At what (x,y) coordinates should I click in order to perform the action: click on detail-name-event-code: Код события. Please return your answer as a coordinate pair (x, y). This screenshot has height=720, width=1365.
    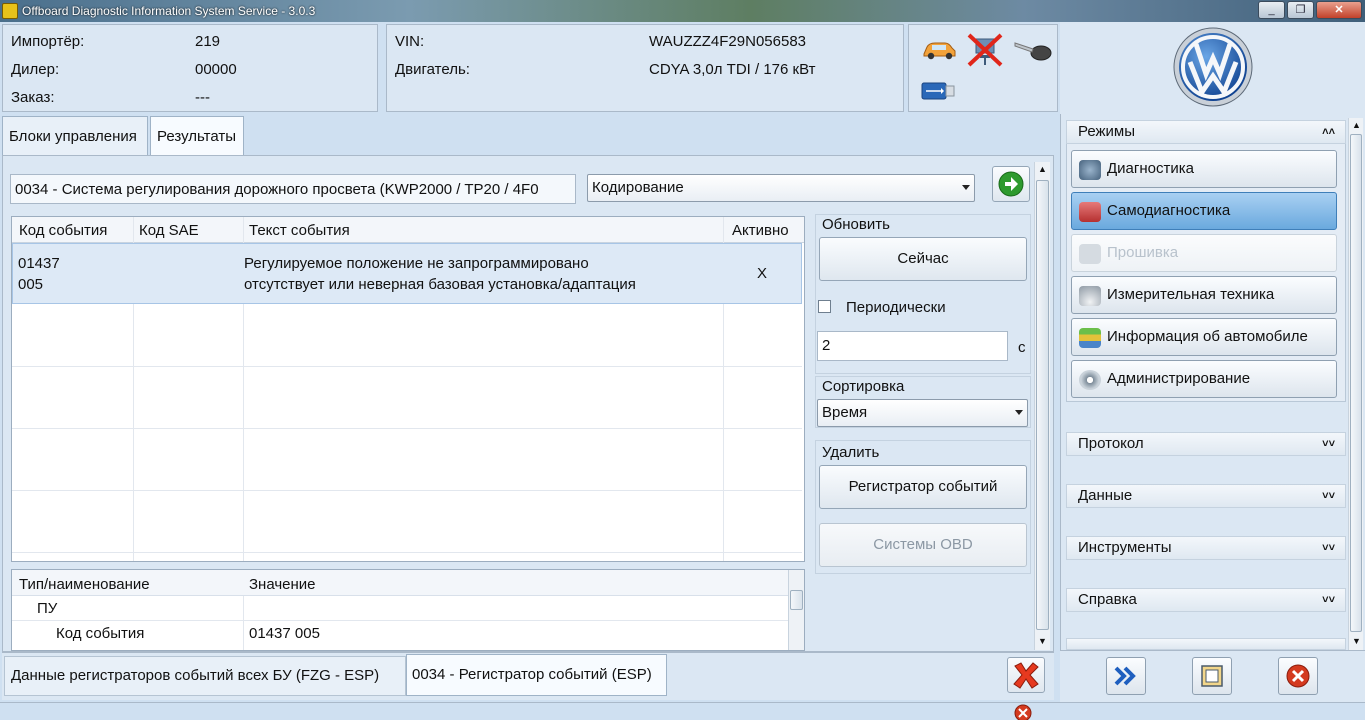
    Looking at the image, I should click on (100, 633).